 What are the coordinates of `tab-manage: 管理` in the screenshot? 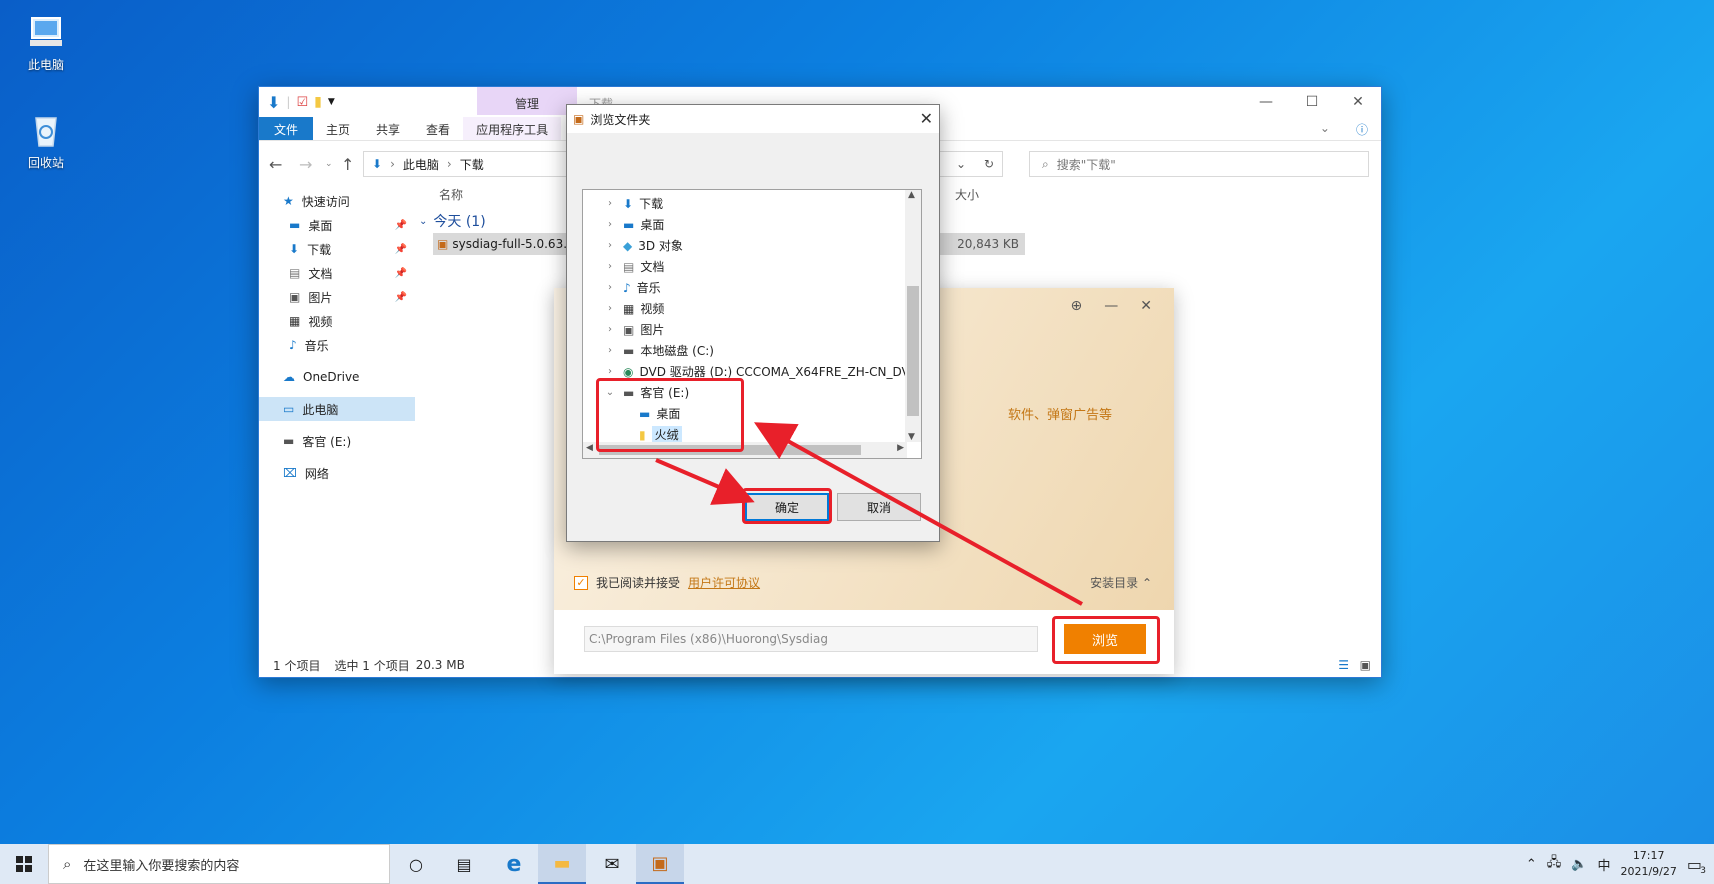 It's located at (527, 101).